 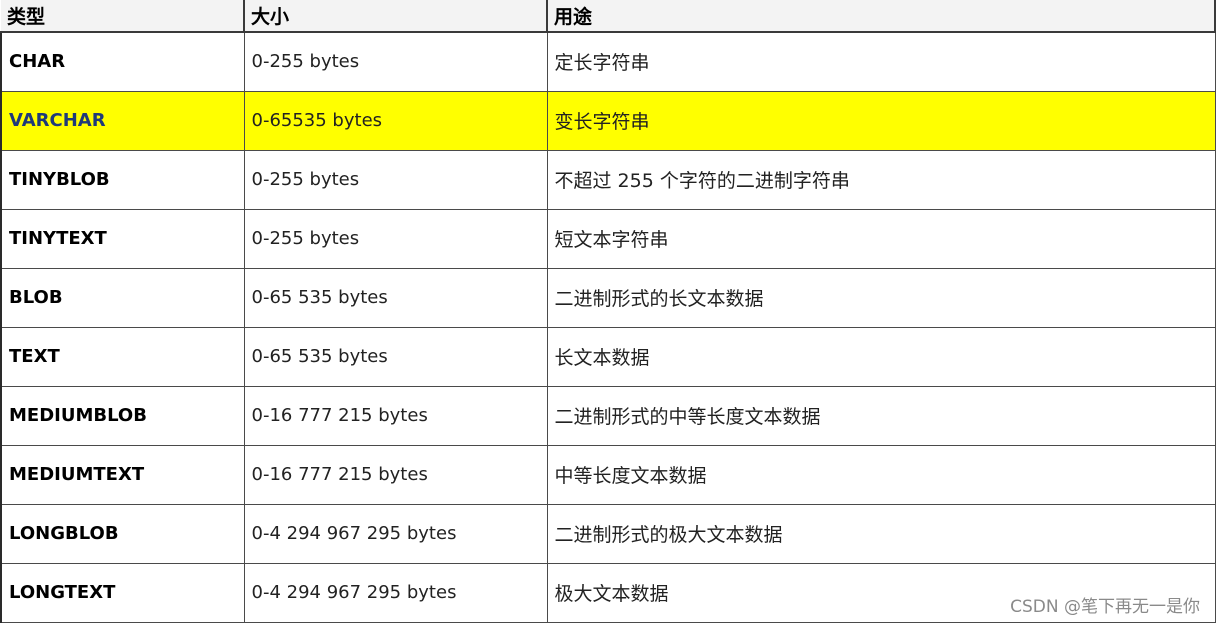 I want to click on use-cell: 二进制形式的长文本数据, so click(x=881, y=297).